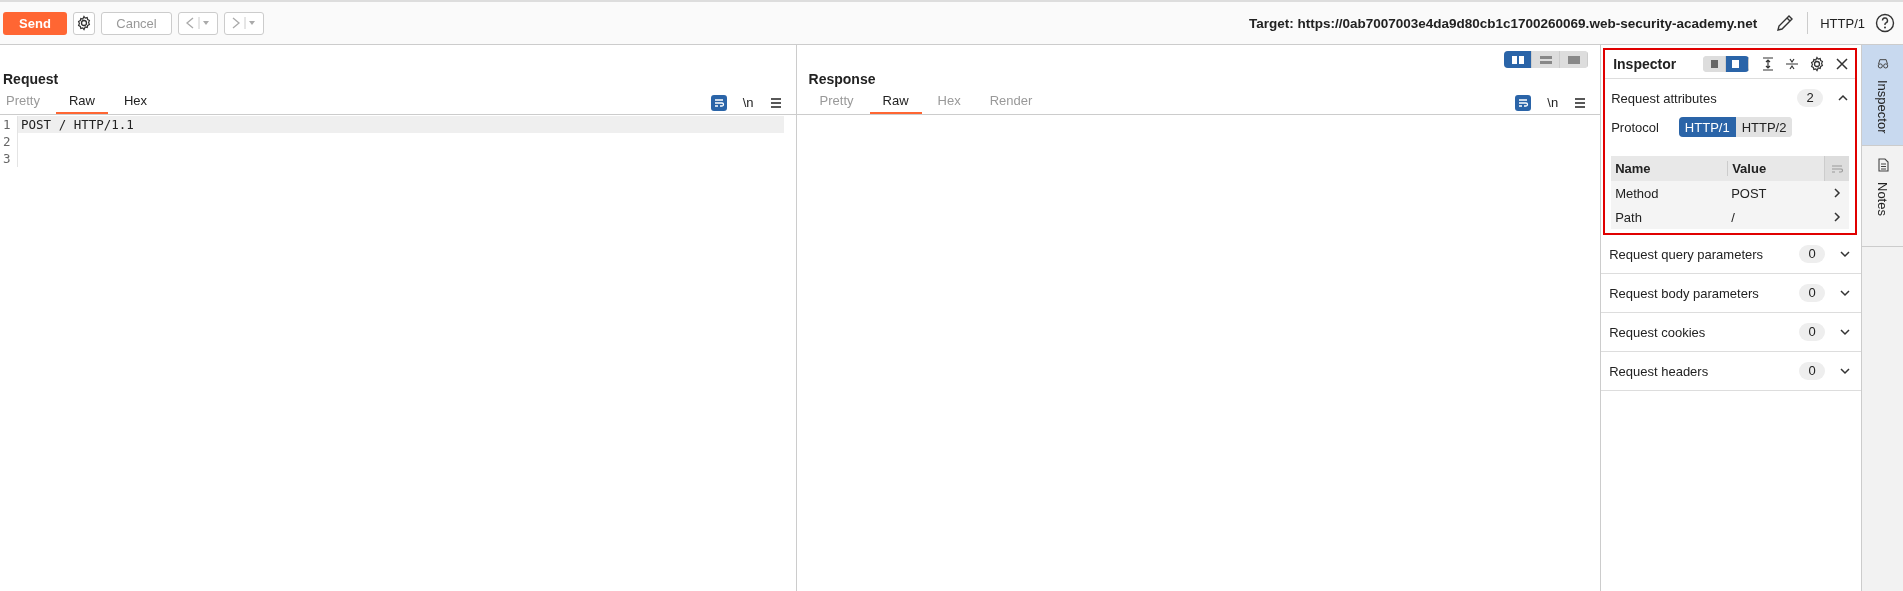 This screenshot has width=1903, height=591. Describe the element at coordinates (9, 141) in the screenshot. I see `line-number: 2` at that location.